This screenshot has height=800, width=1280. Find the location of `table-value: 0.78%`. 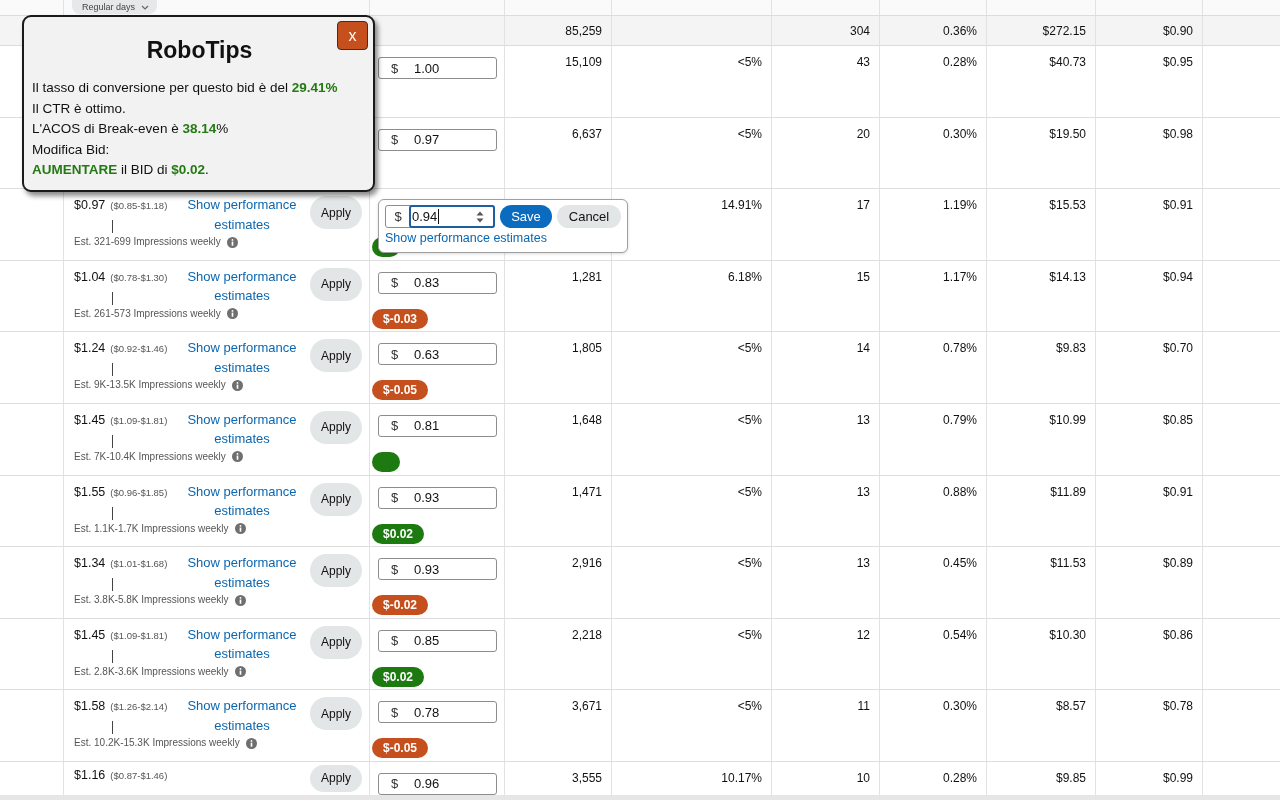

table-value: 0.78% is located at coordinates (959, 348).